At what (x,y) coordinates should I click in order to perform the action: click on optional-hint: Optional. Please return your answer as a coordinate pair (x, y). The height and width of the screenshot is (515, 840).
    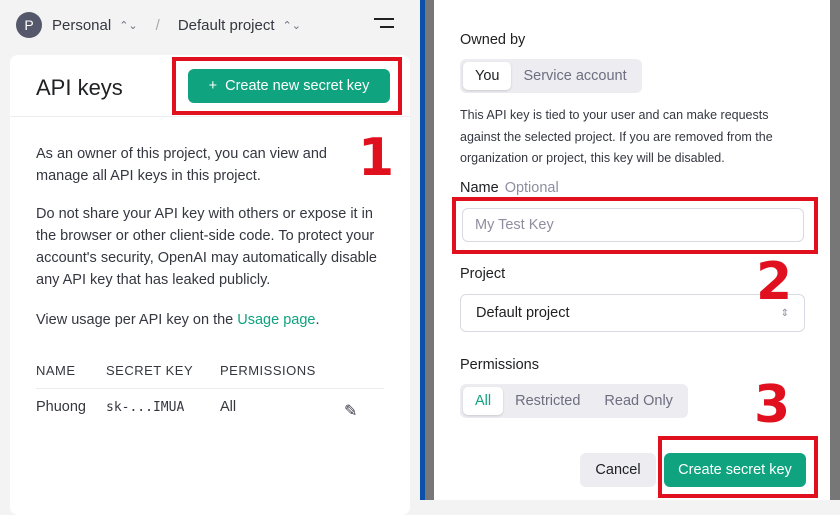
    Looking at the image, I should click on (531, 188).